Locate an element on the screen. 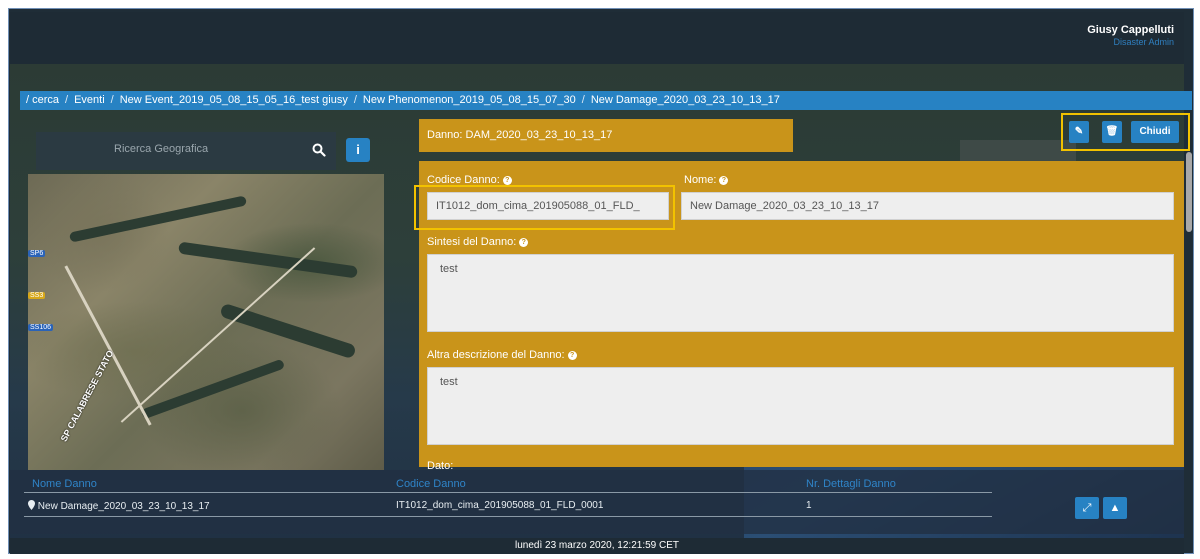 Image resolution: width=1200 pixels, height=559 pixels. table-row-divider is located at coordinates (508, 516).